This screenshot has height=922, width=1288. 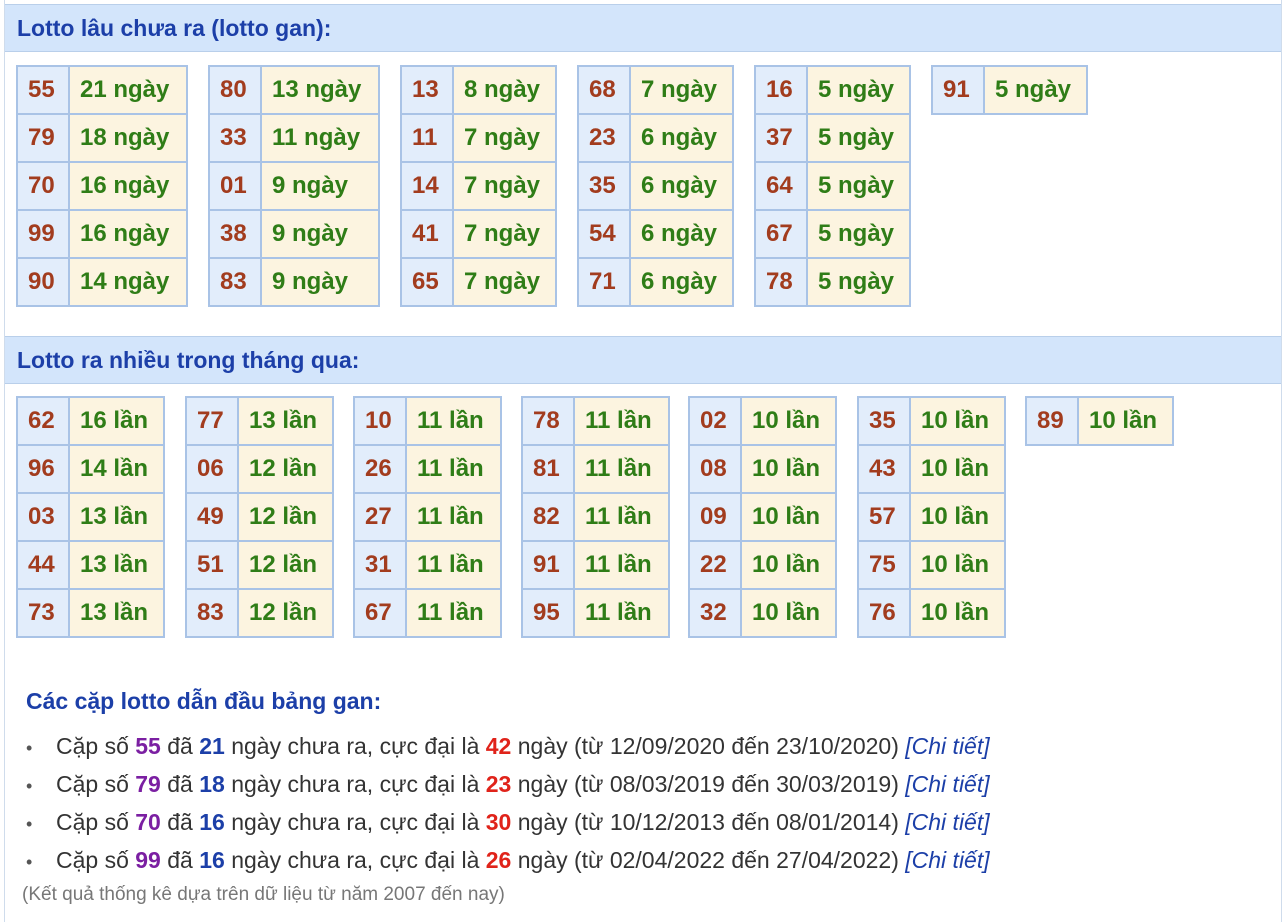 I want to click on frequent-number: 57, so click(x=884, y=517).